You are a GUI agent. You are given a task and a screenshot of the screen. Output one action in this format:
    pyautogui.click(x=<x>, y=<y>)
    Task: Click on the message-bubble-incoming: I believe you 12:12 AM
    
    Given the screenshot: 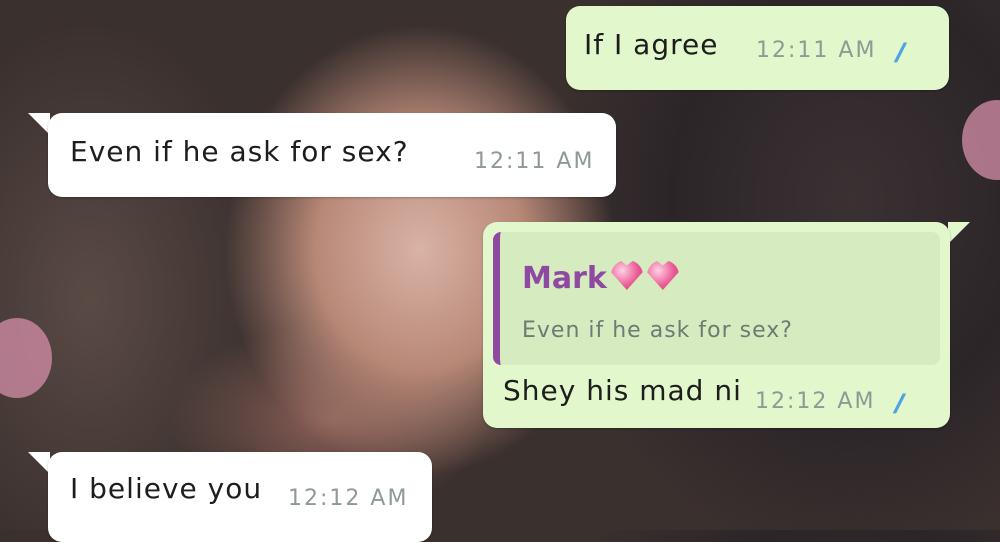 What is the action you would take?
    pyautogui.click(x=240, y=497)
    